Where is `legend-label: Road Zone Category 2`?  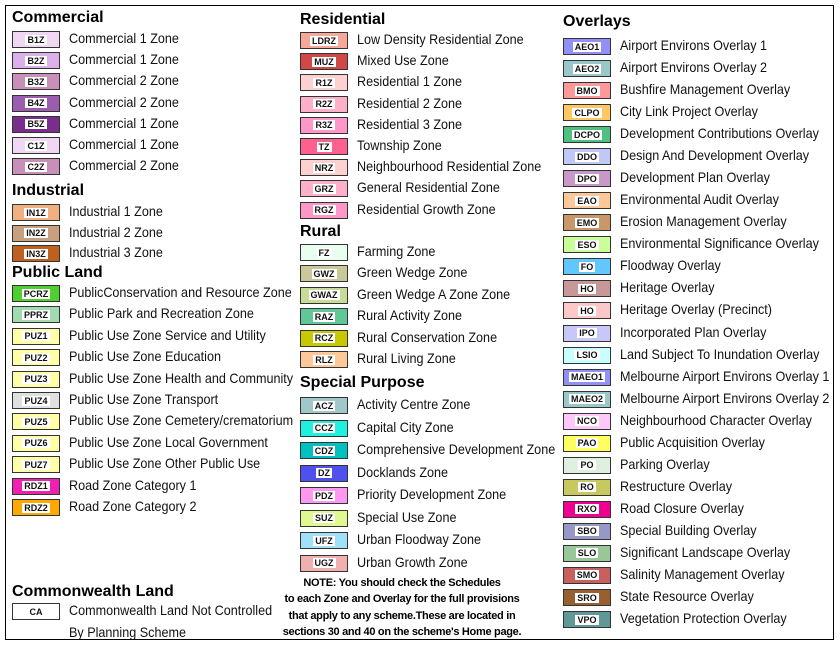
legend-label: Road Zone Category 2 is located at coordinates (133, 506).